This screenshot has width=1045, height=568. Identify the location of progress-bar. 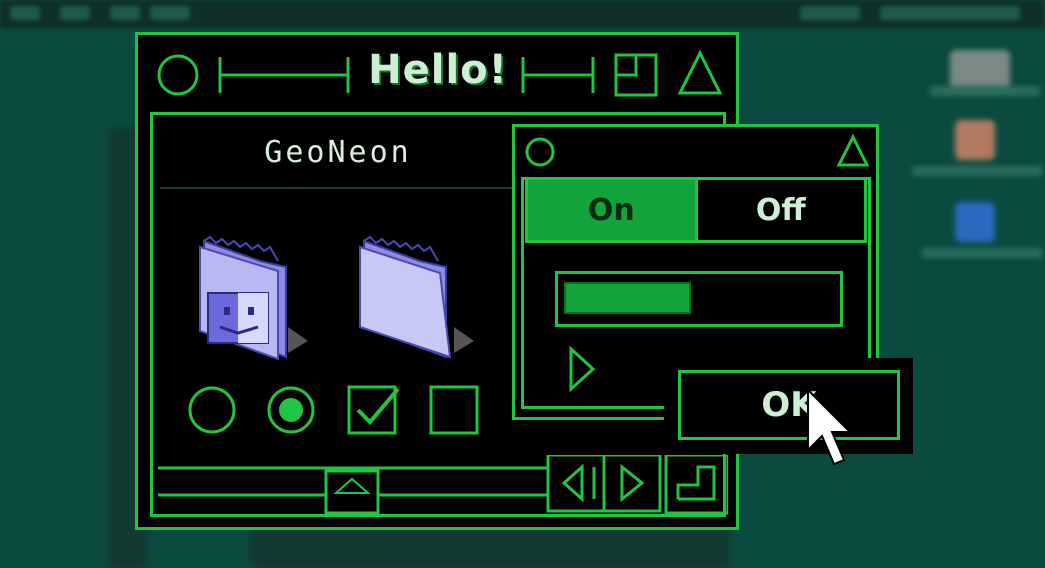
(699, 299).